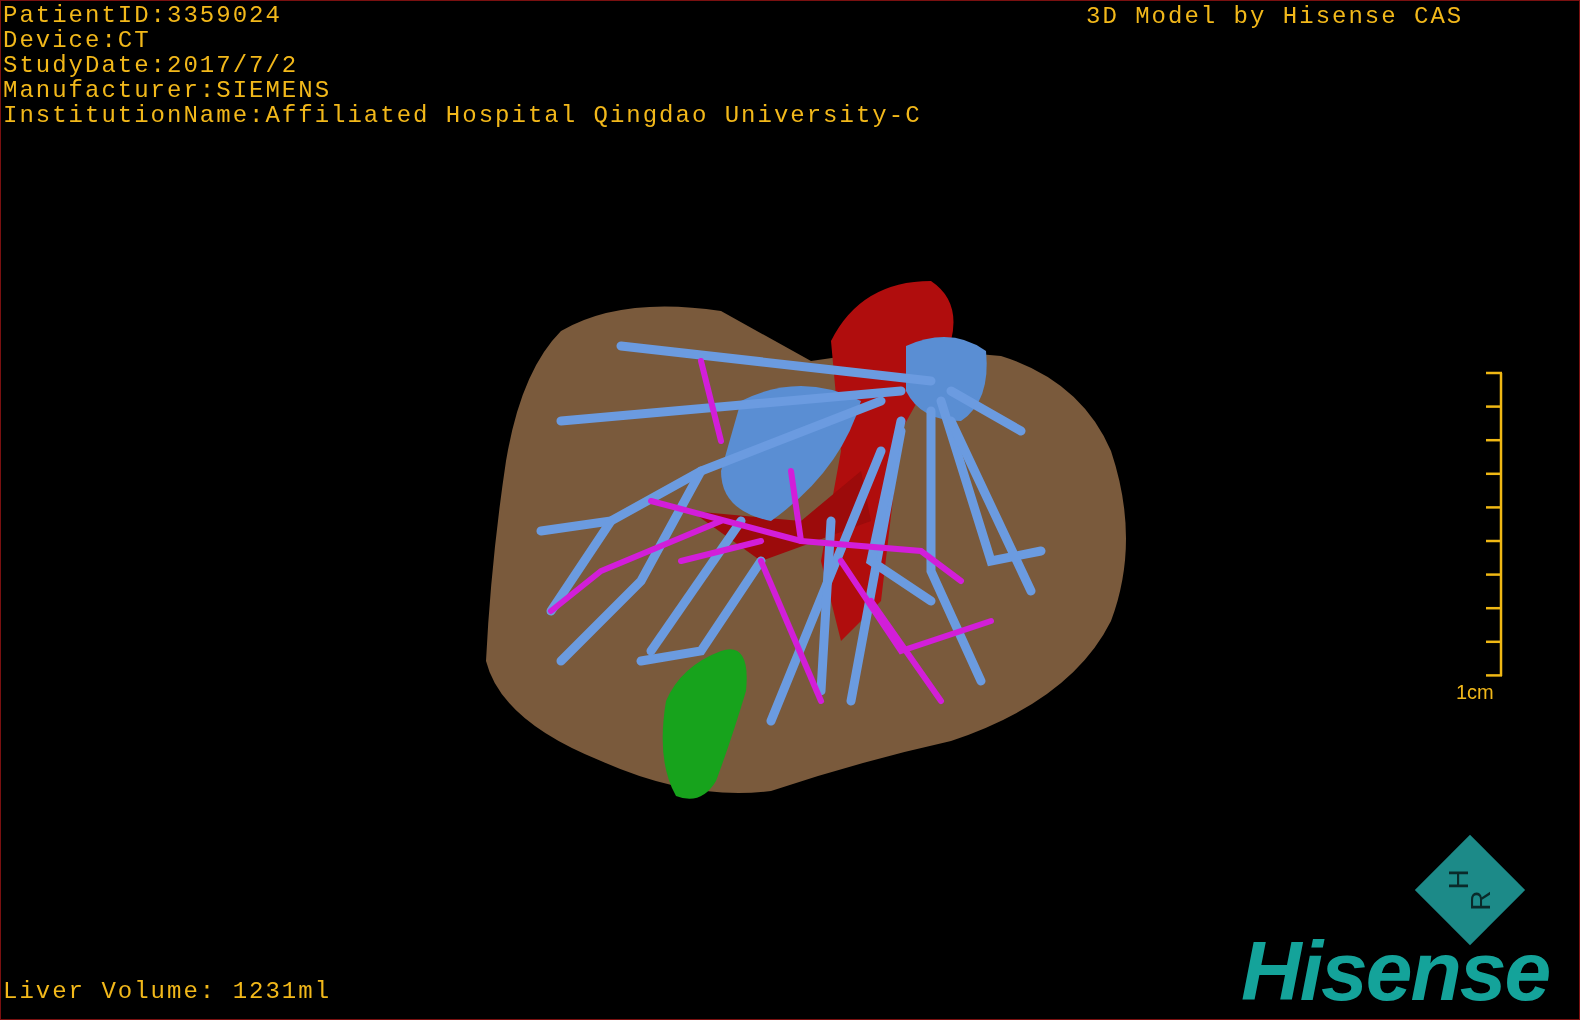 The image size is (1580, 1020). What do you see at coordinates (1275, 16) in the screenshot?
I see `model-credit-text: 3D Model by Hisense CAS` at bounding box center [1275, 16].